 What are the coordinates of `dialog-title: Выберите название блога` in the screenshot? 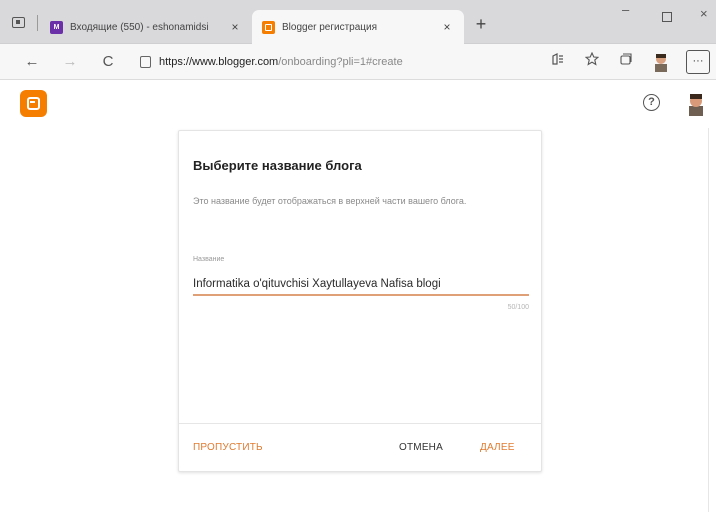 It's located at (277, 165).